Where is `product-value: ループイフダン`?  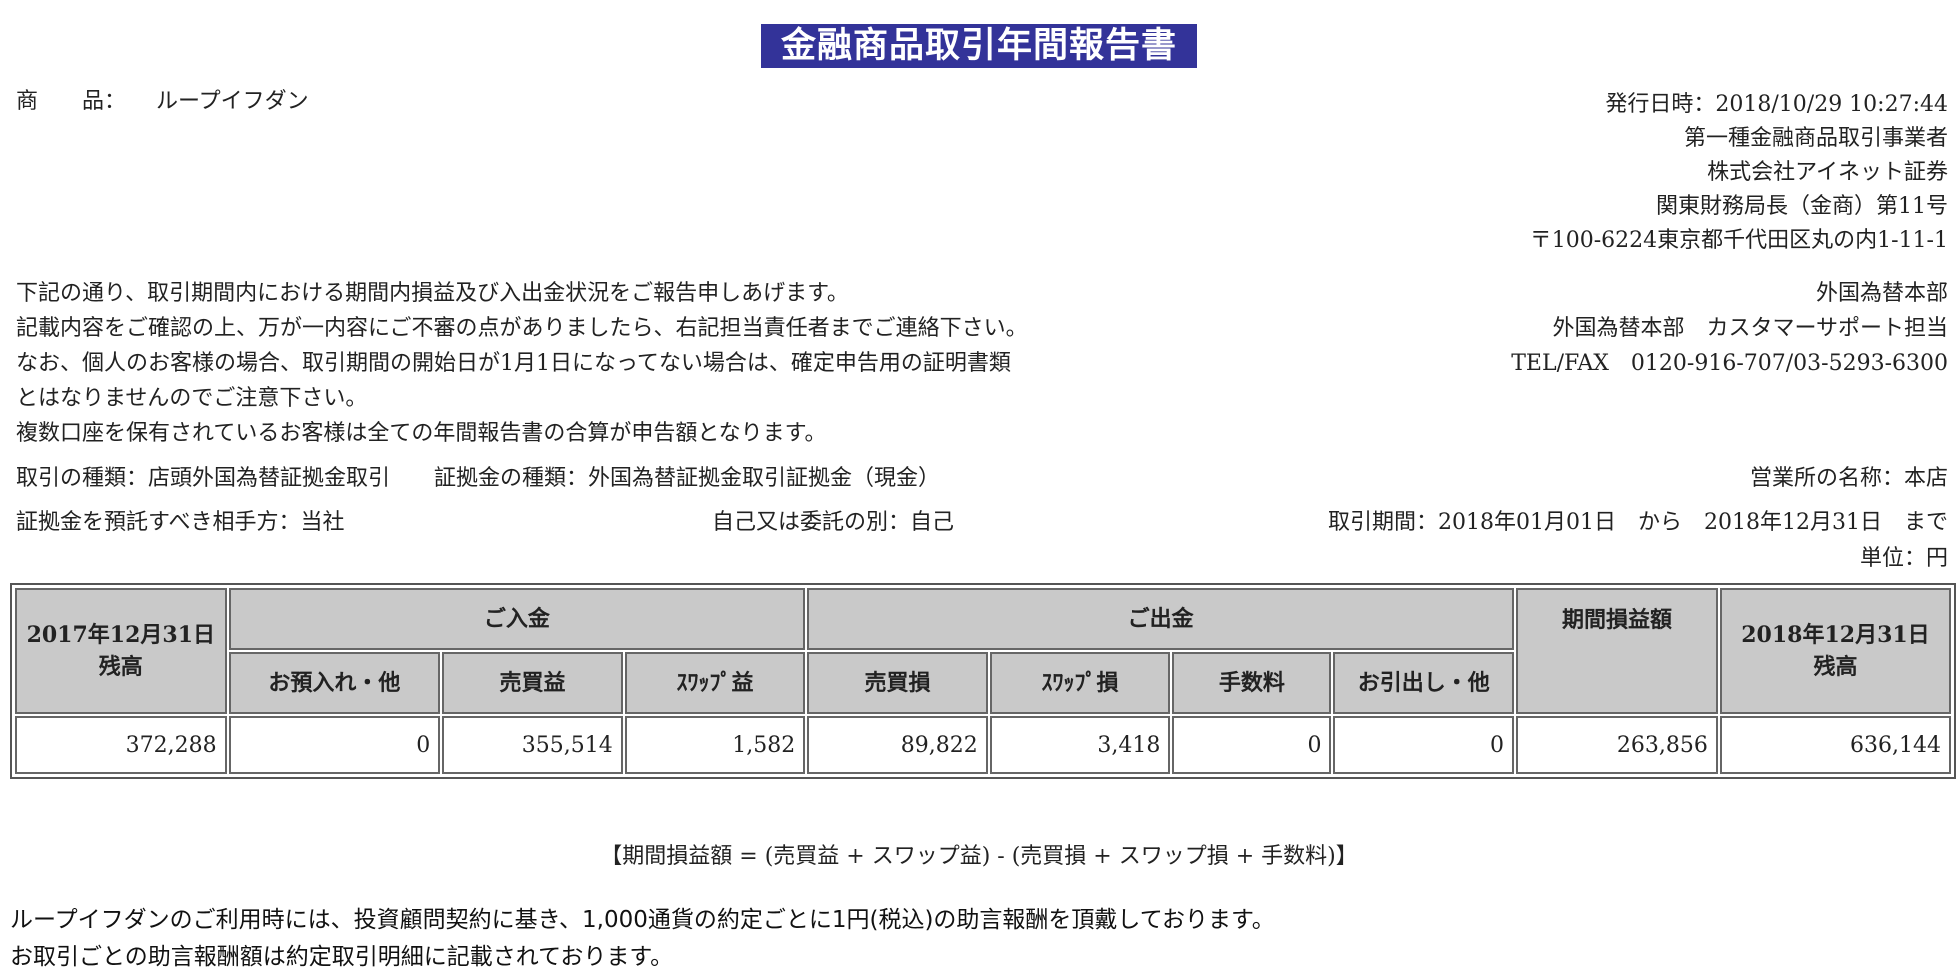 product-value: ループイフダン is located at coordinates (232, 101).